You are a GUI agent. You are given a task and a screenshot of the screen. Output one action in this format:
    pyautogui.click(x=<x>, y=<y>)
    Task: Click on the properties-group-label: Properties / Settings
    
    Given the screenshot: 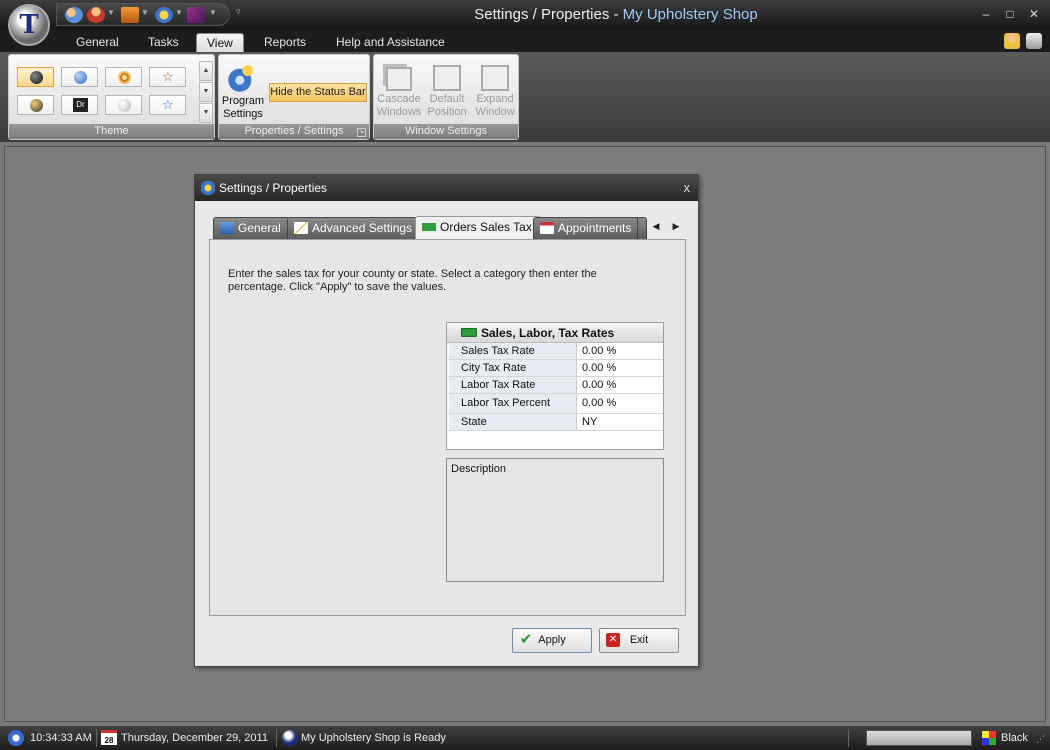 What is the action you would take?
    pyautogui.click(x=294, y=131)
    